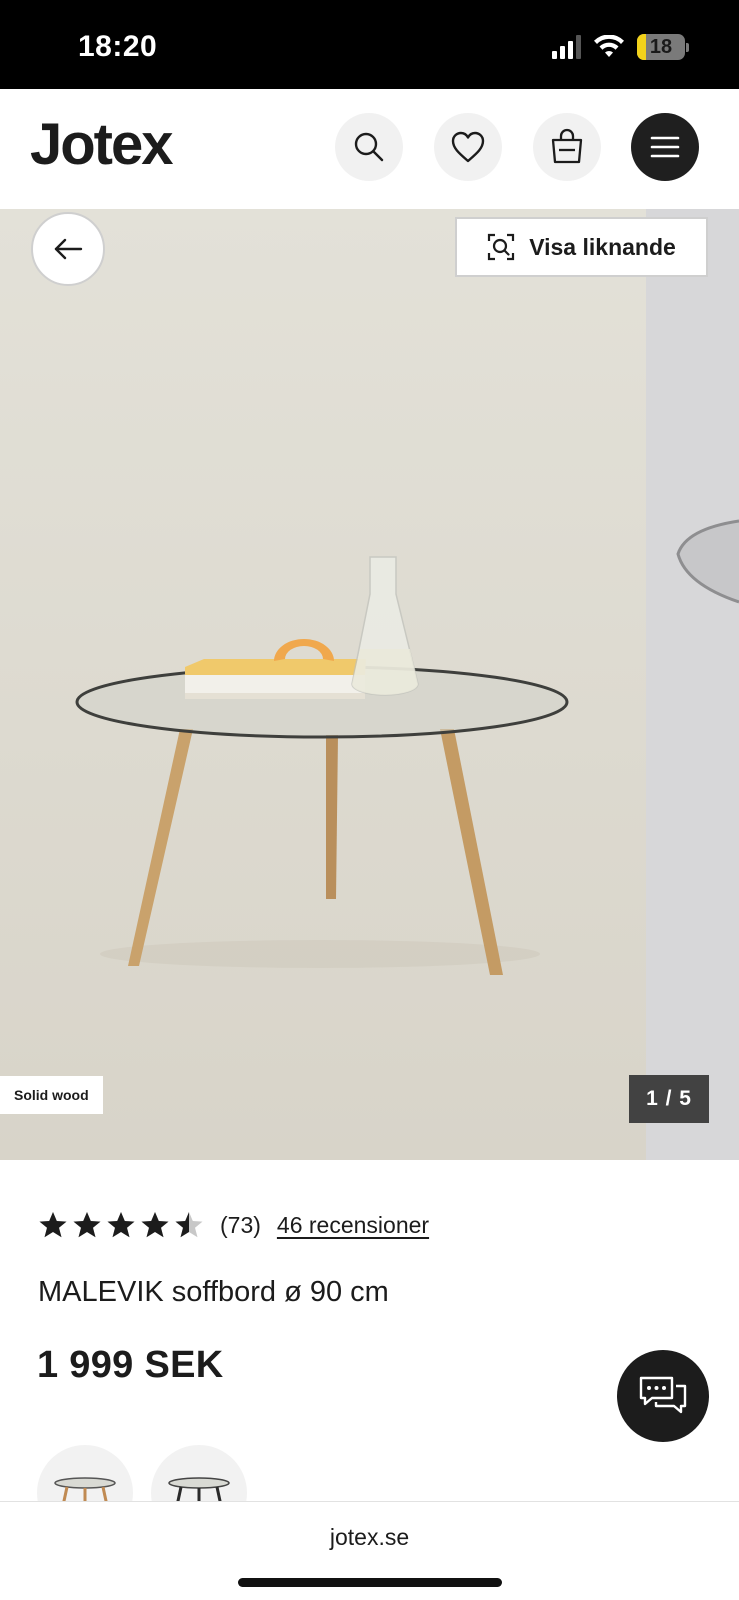  I want to click on status-time: 18:20, so click(118, 46).